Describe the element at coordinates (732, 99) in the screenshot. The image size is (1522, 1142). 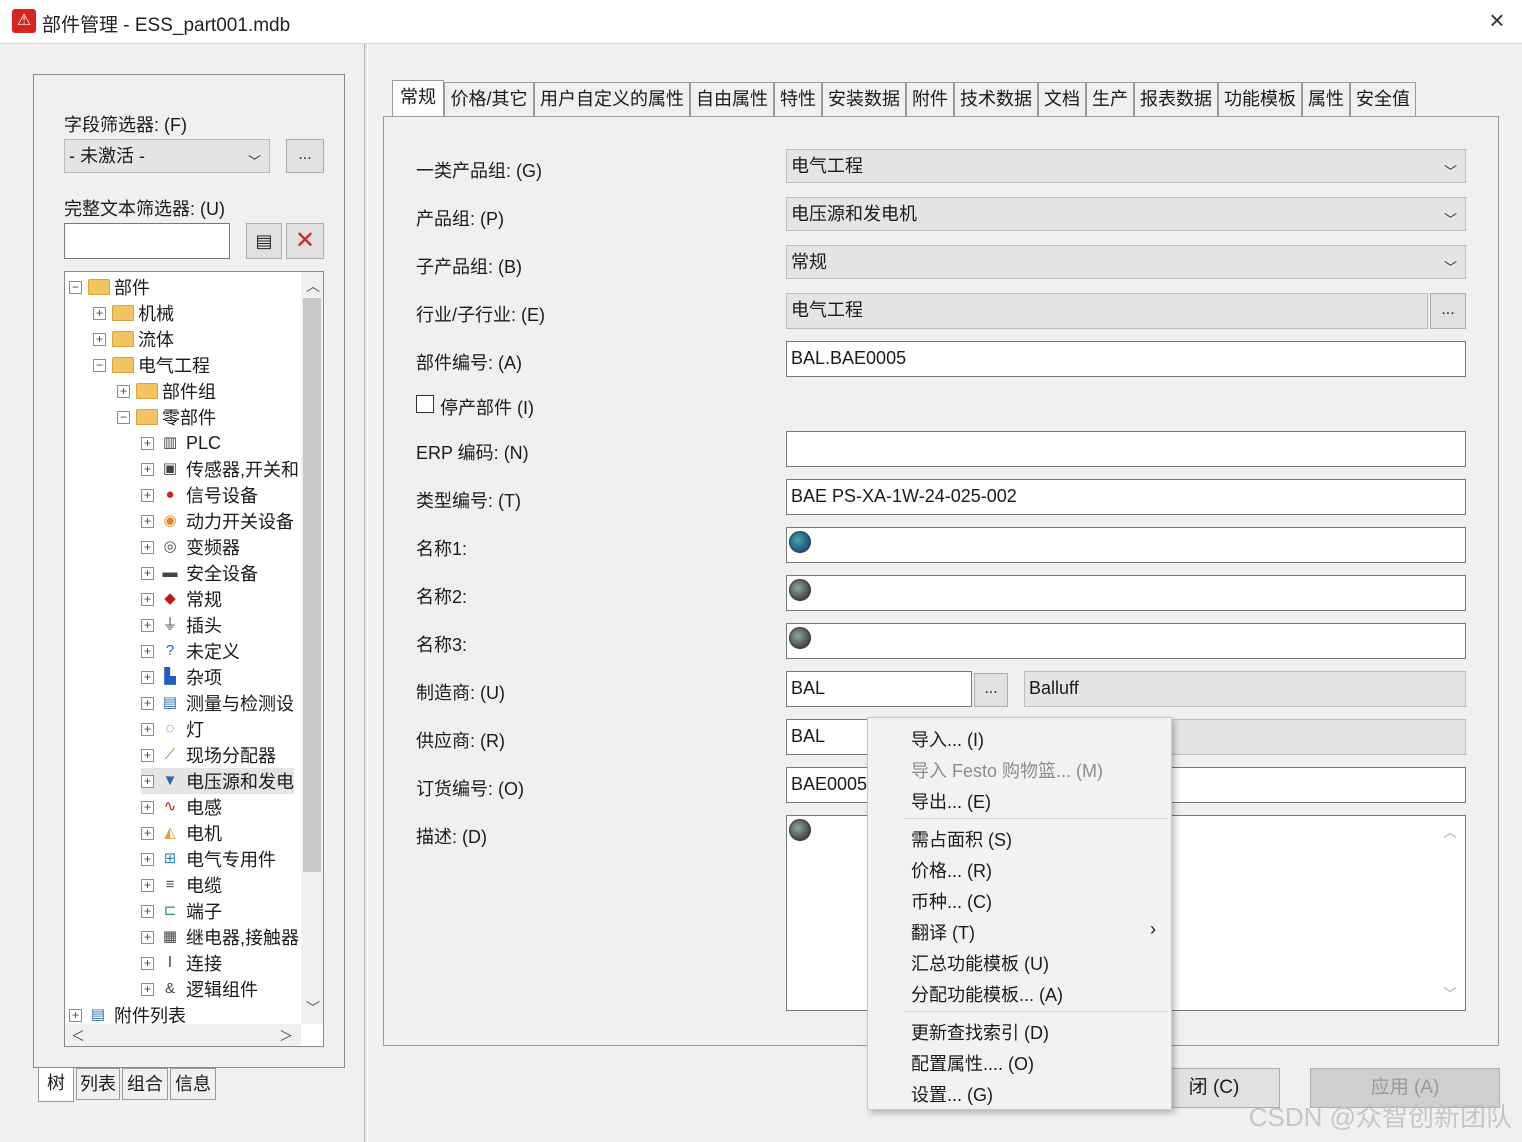
I see `tab-free-properties: 自由属性` at that location.